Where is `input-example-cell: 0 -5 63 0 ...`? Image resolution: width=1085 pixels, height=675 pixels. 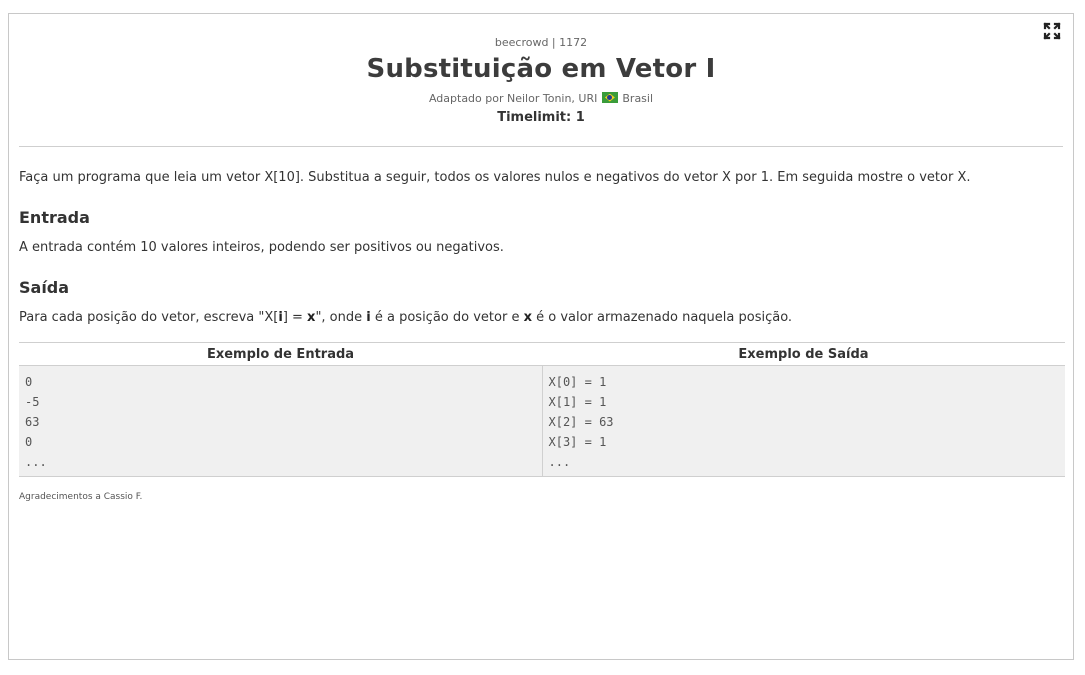
input-example-cell: 0 -5 63 0 ... is located at coordinates (281, 421).